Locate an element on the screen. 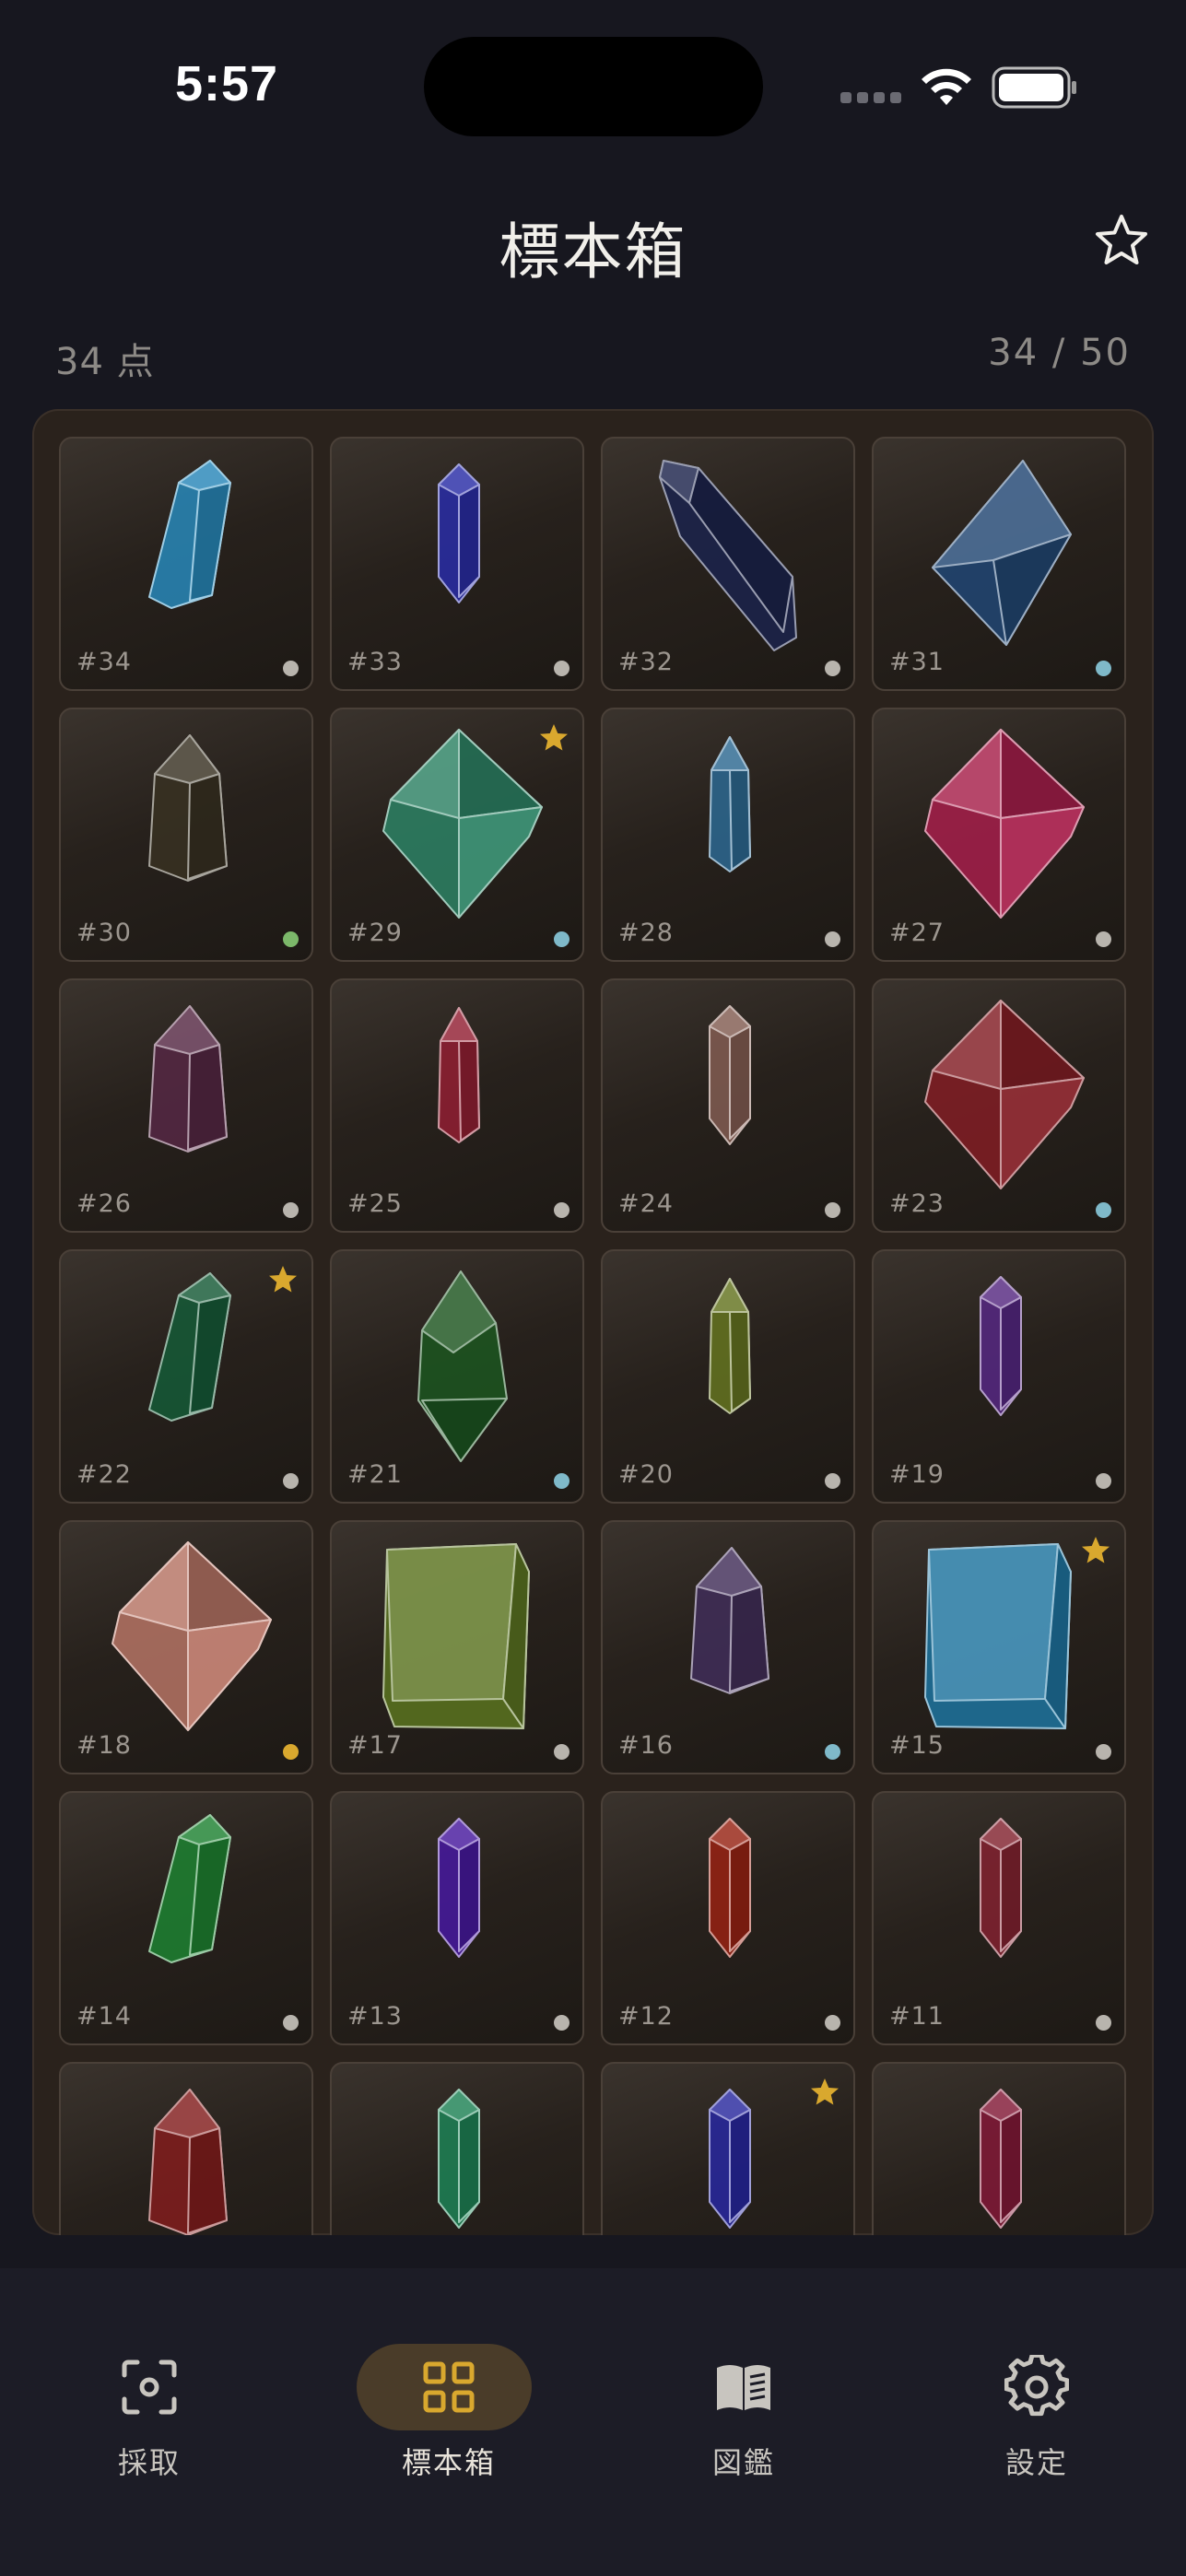 This screenshot has height=2576, width=1186. specimen-cell: #14 is located at coordinates (186, 1918).